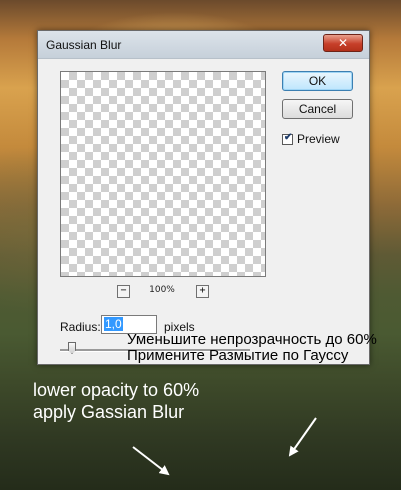 The image size is (401, 490). What do you see at coordinates (224, 446) in the screenshot?
I see `annotation-arrows` at bounding box center [224, 446].